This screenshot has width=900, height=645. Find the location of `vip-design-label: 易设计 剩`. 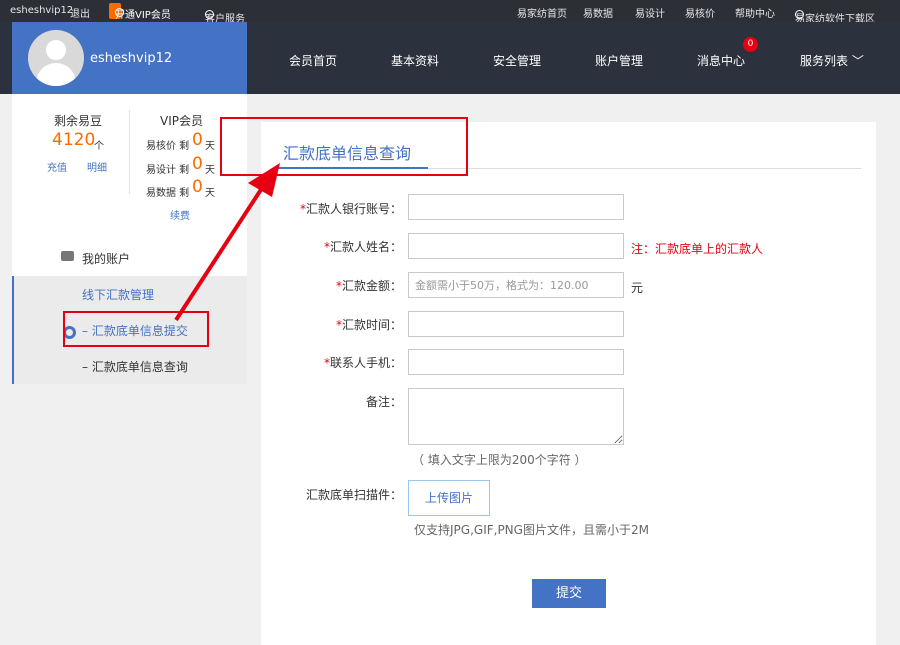

vip-design-label: 易设计 剩 is located at coordinates (168, 170).